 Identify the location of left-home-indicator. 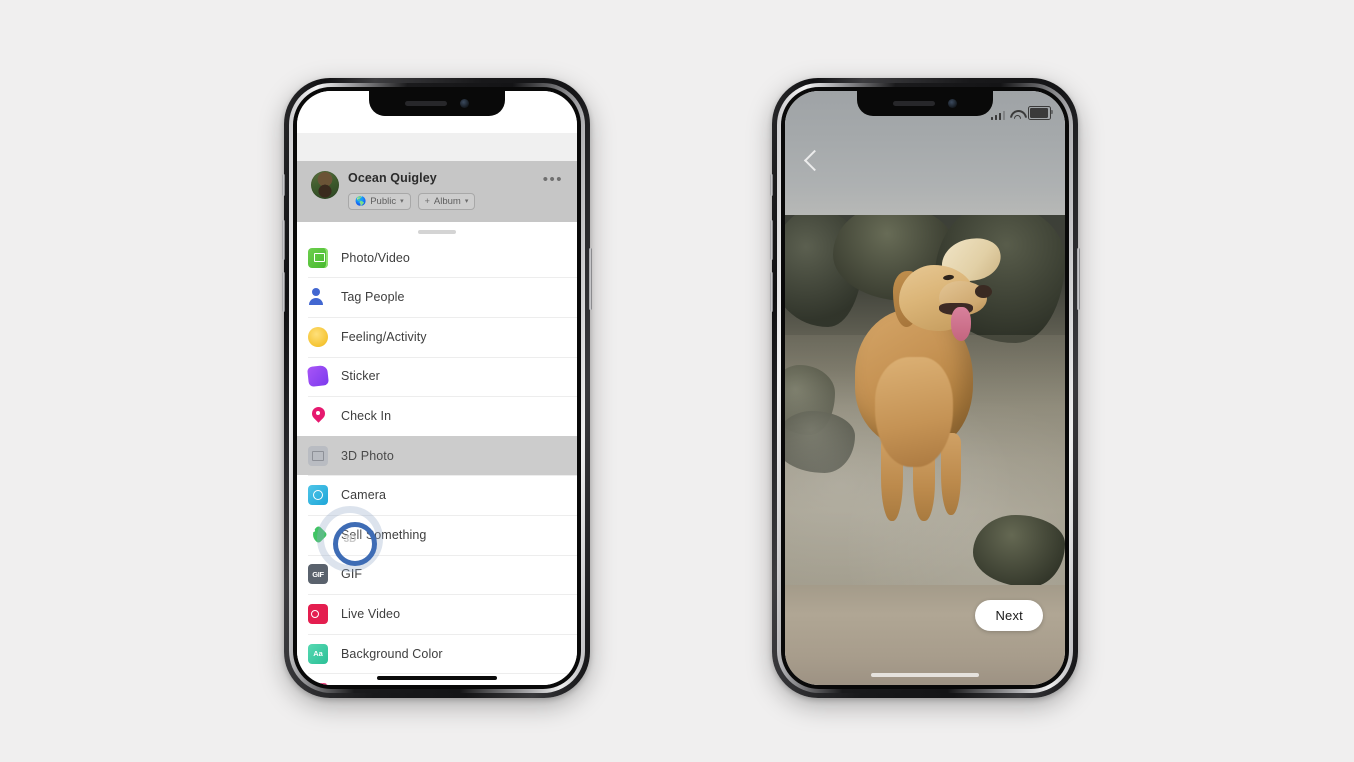
(437, 678).